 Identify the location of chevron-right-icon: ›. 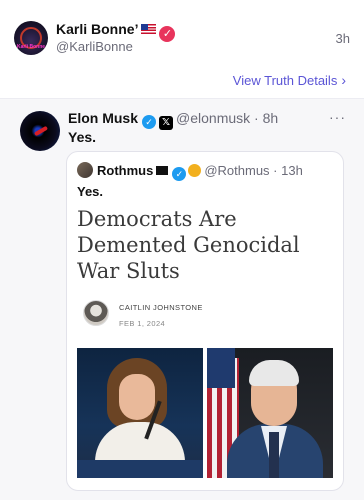
(343, 80).